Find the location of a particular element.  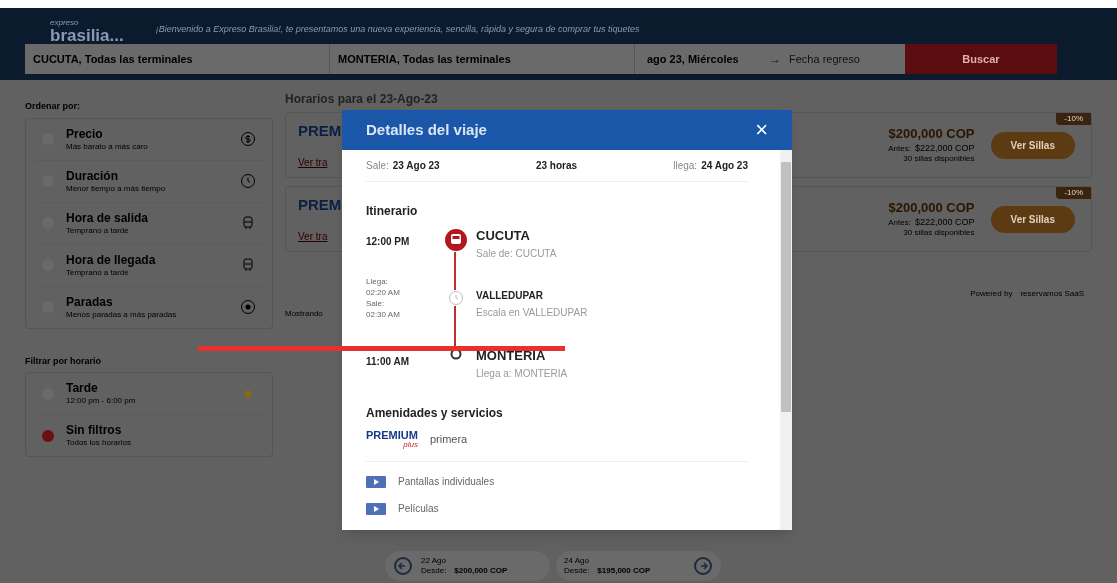

option-description: Más barato a más caro is located at coordinates (107, 146).